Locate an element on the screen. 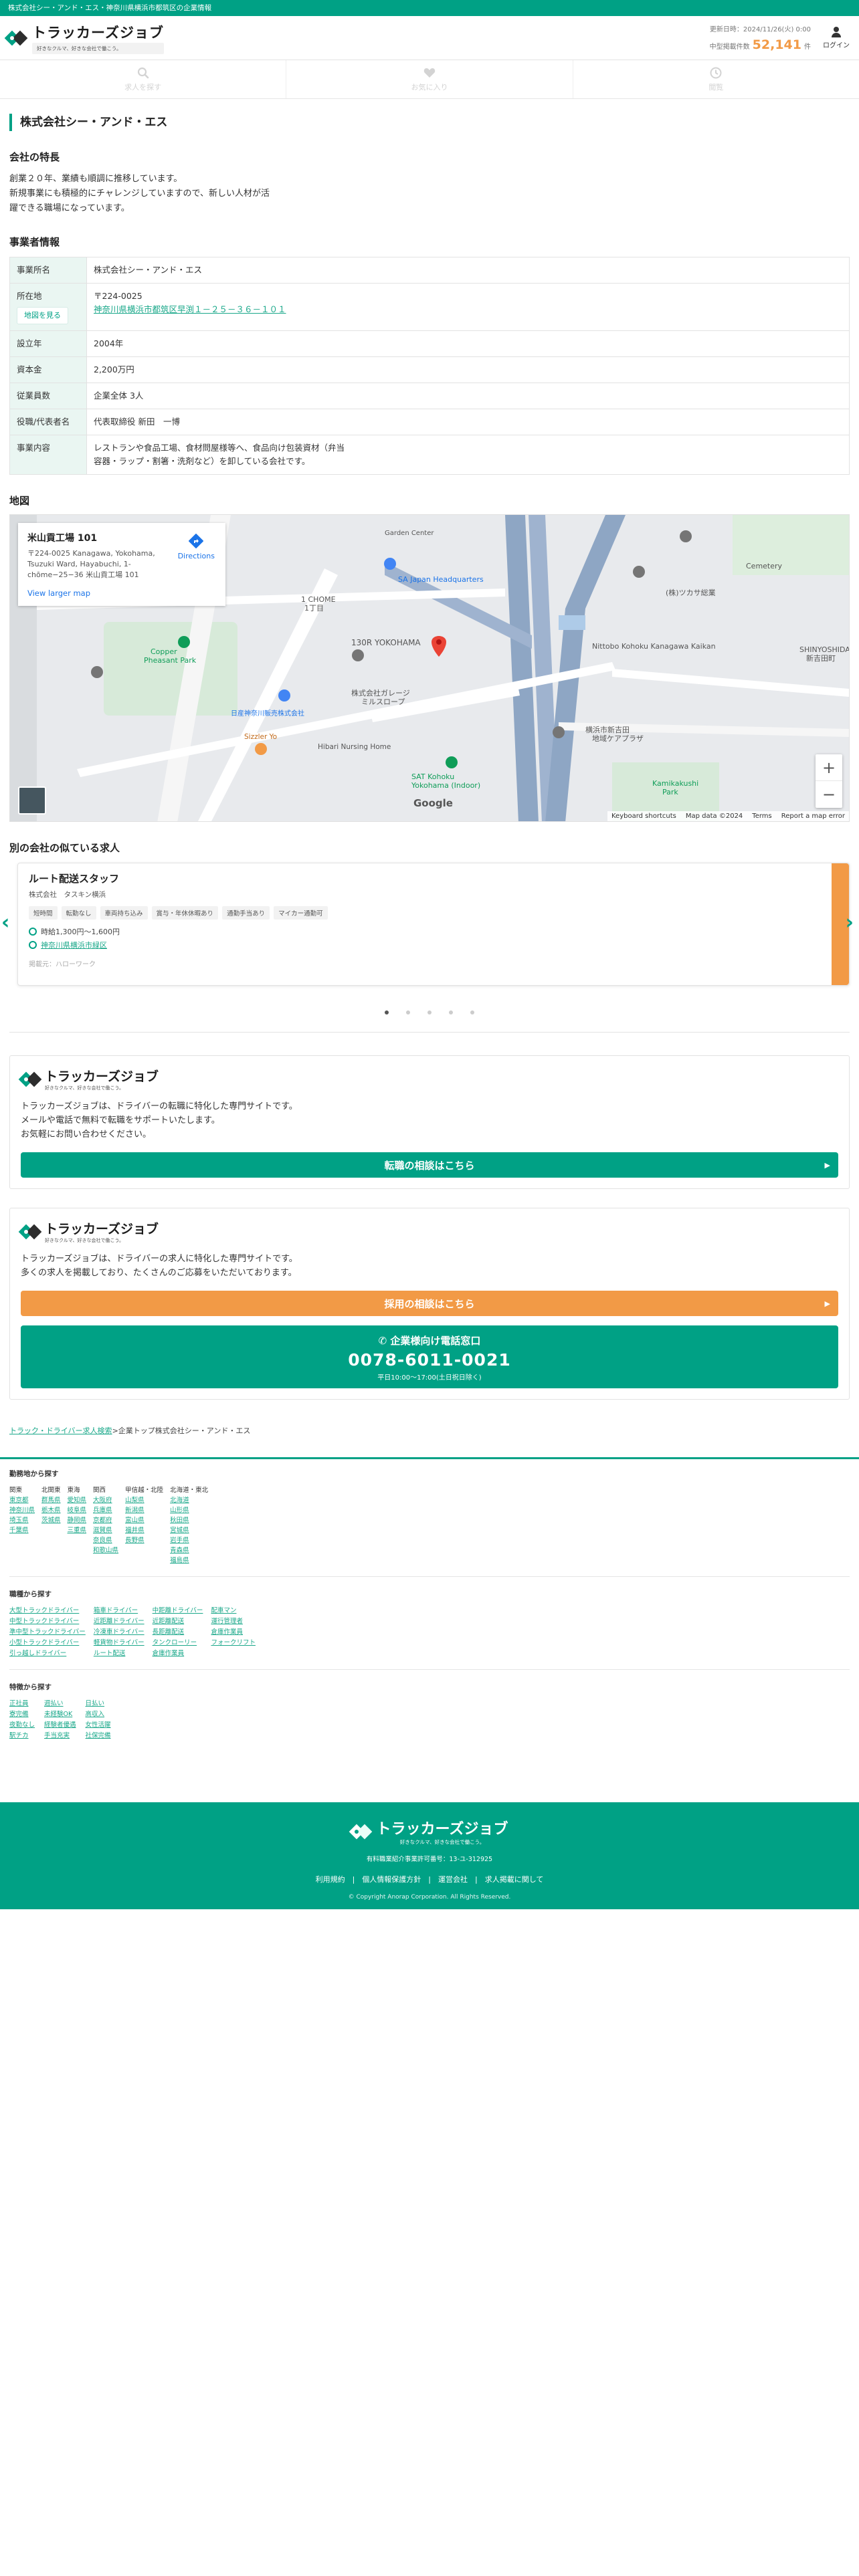 Image resolution: width=859 pixels, height=2576 pixels. carousel-next-icon: › is located at coordinates (850, 922).